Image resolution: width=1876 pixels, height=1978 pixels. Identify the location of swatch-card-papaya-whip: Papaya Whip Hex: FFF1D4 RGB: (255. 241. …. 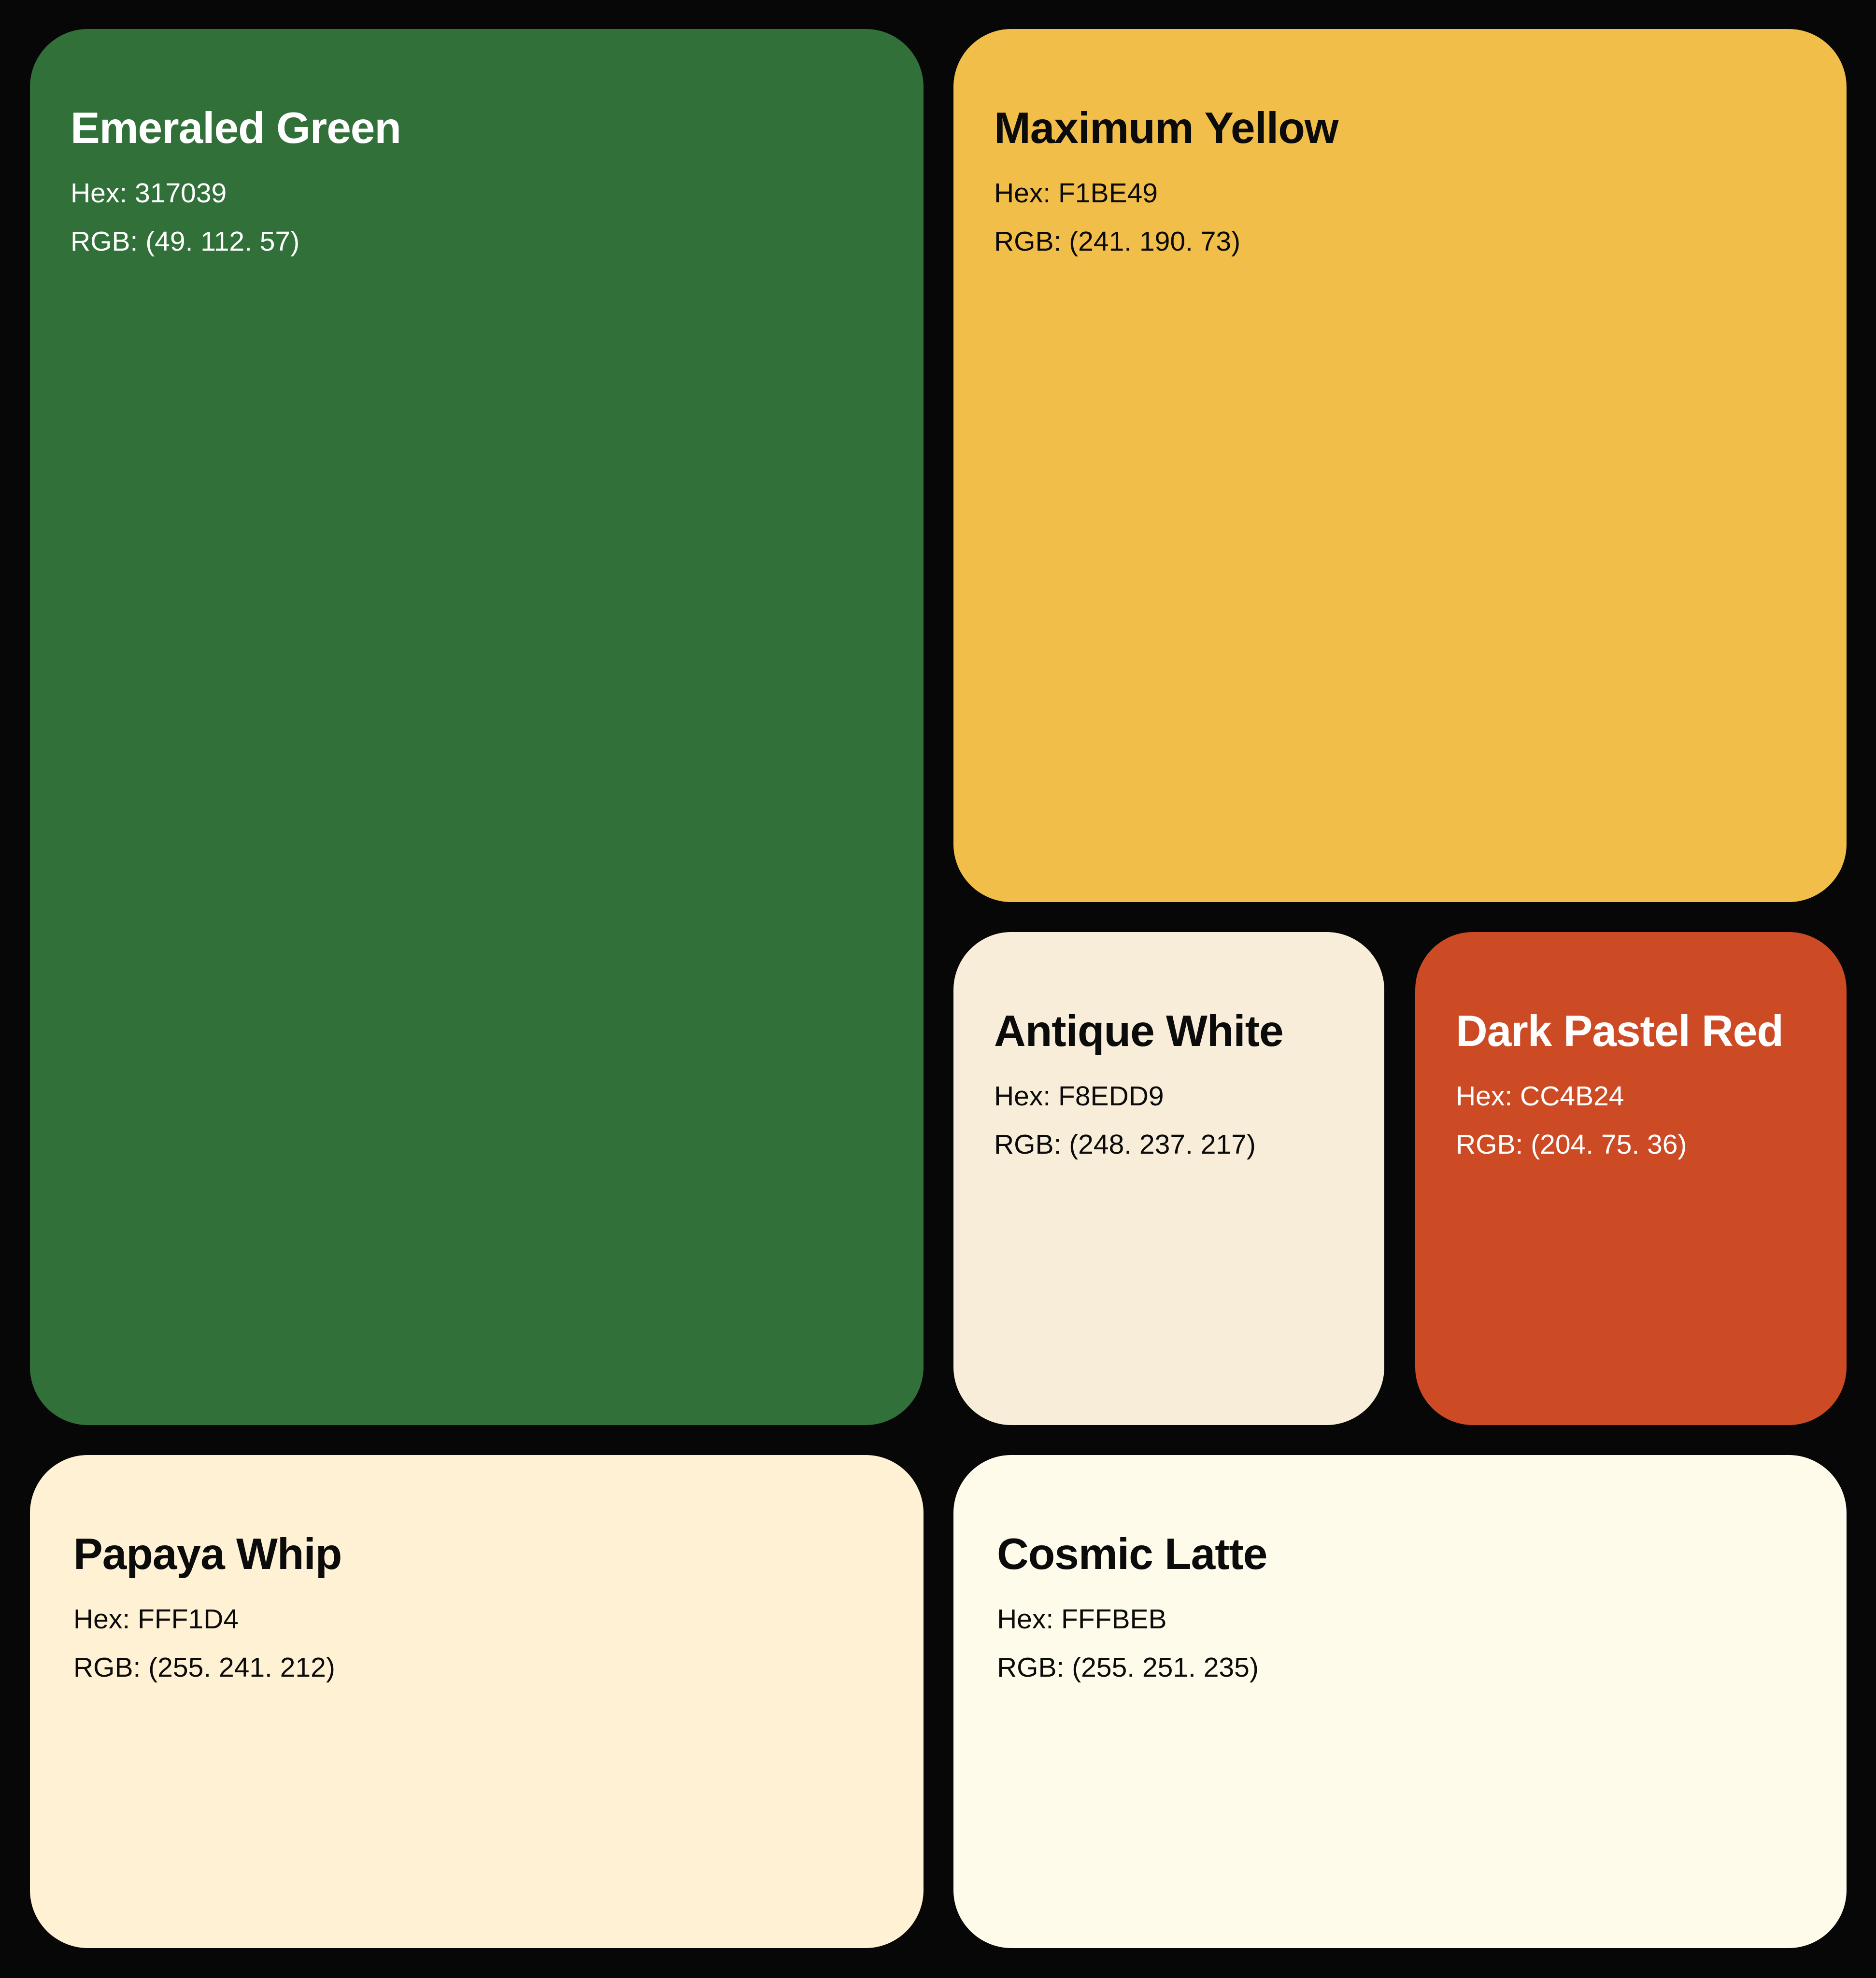
(477, 1701).